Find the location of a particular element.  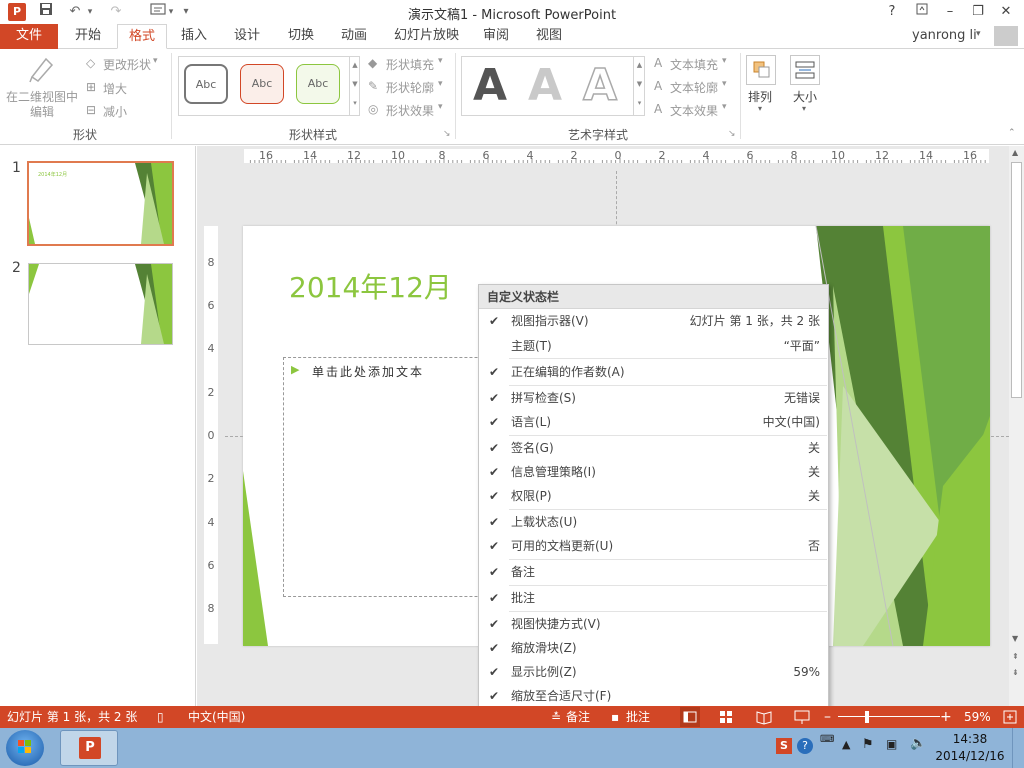

spell-check-icon: ▯ is located at coordinates (160, 717).